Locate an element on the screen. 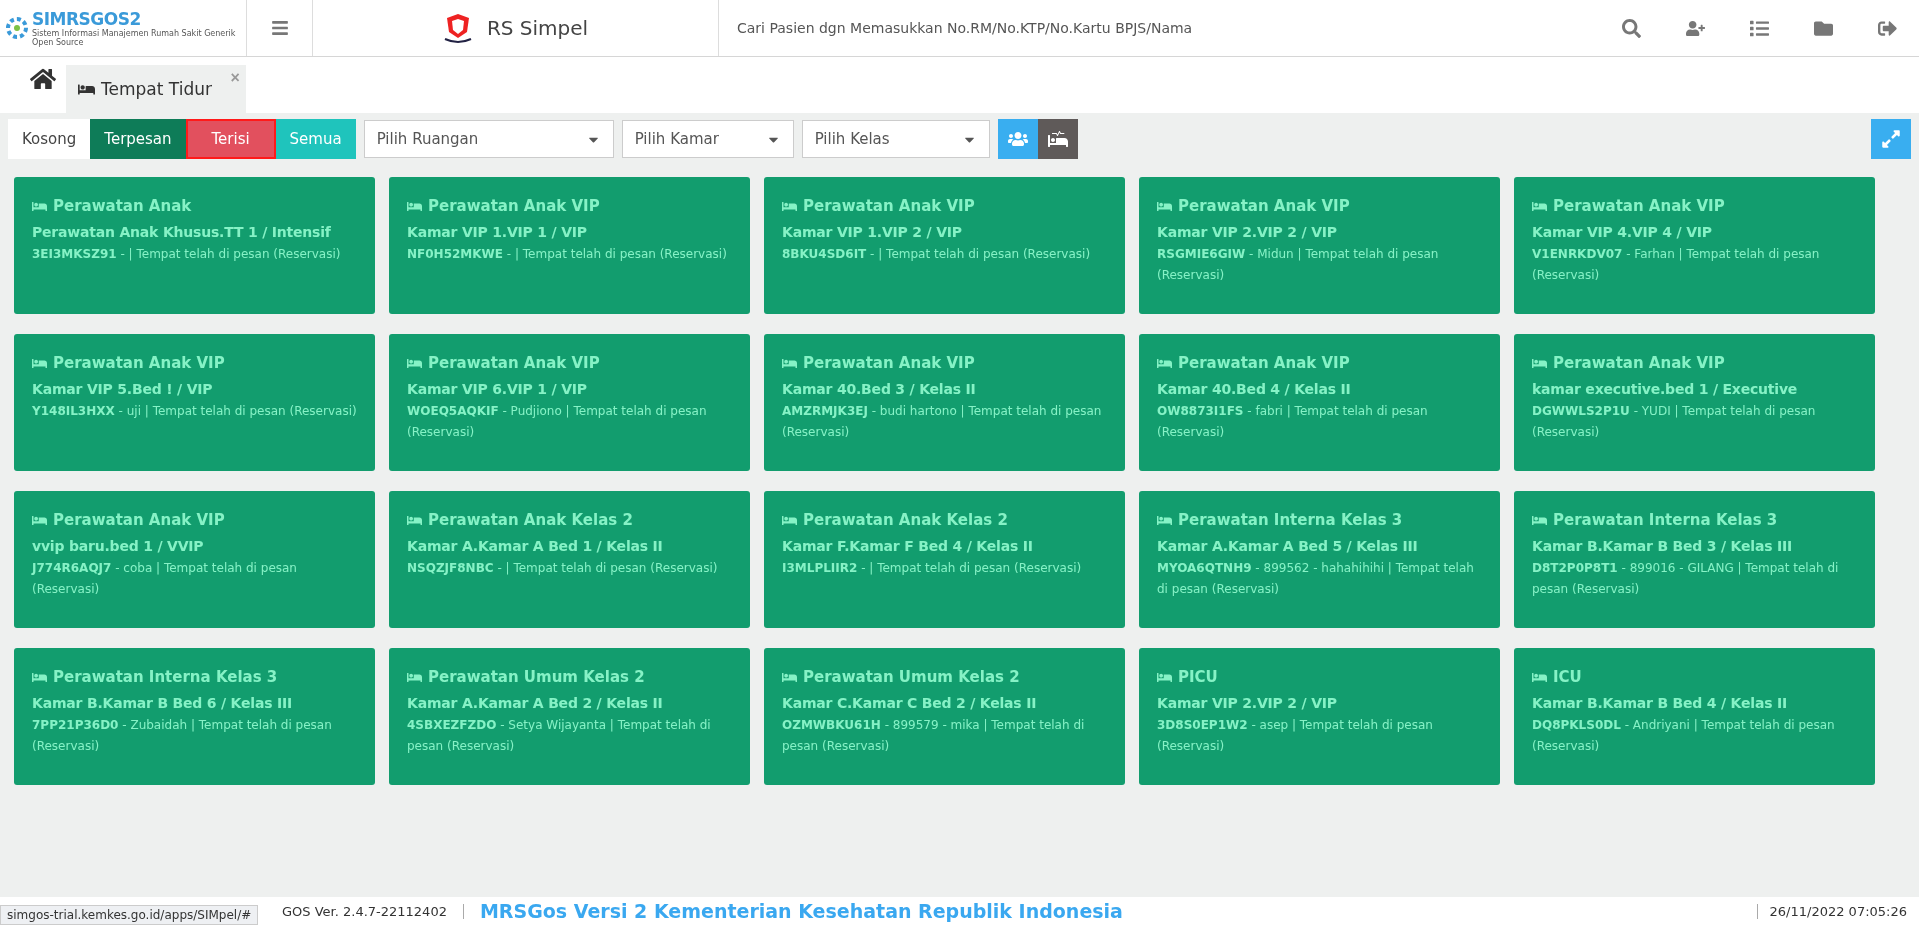  dropdown: Pilih Kamar is located at coordinates (707, 139).